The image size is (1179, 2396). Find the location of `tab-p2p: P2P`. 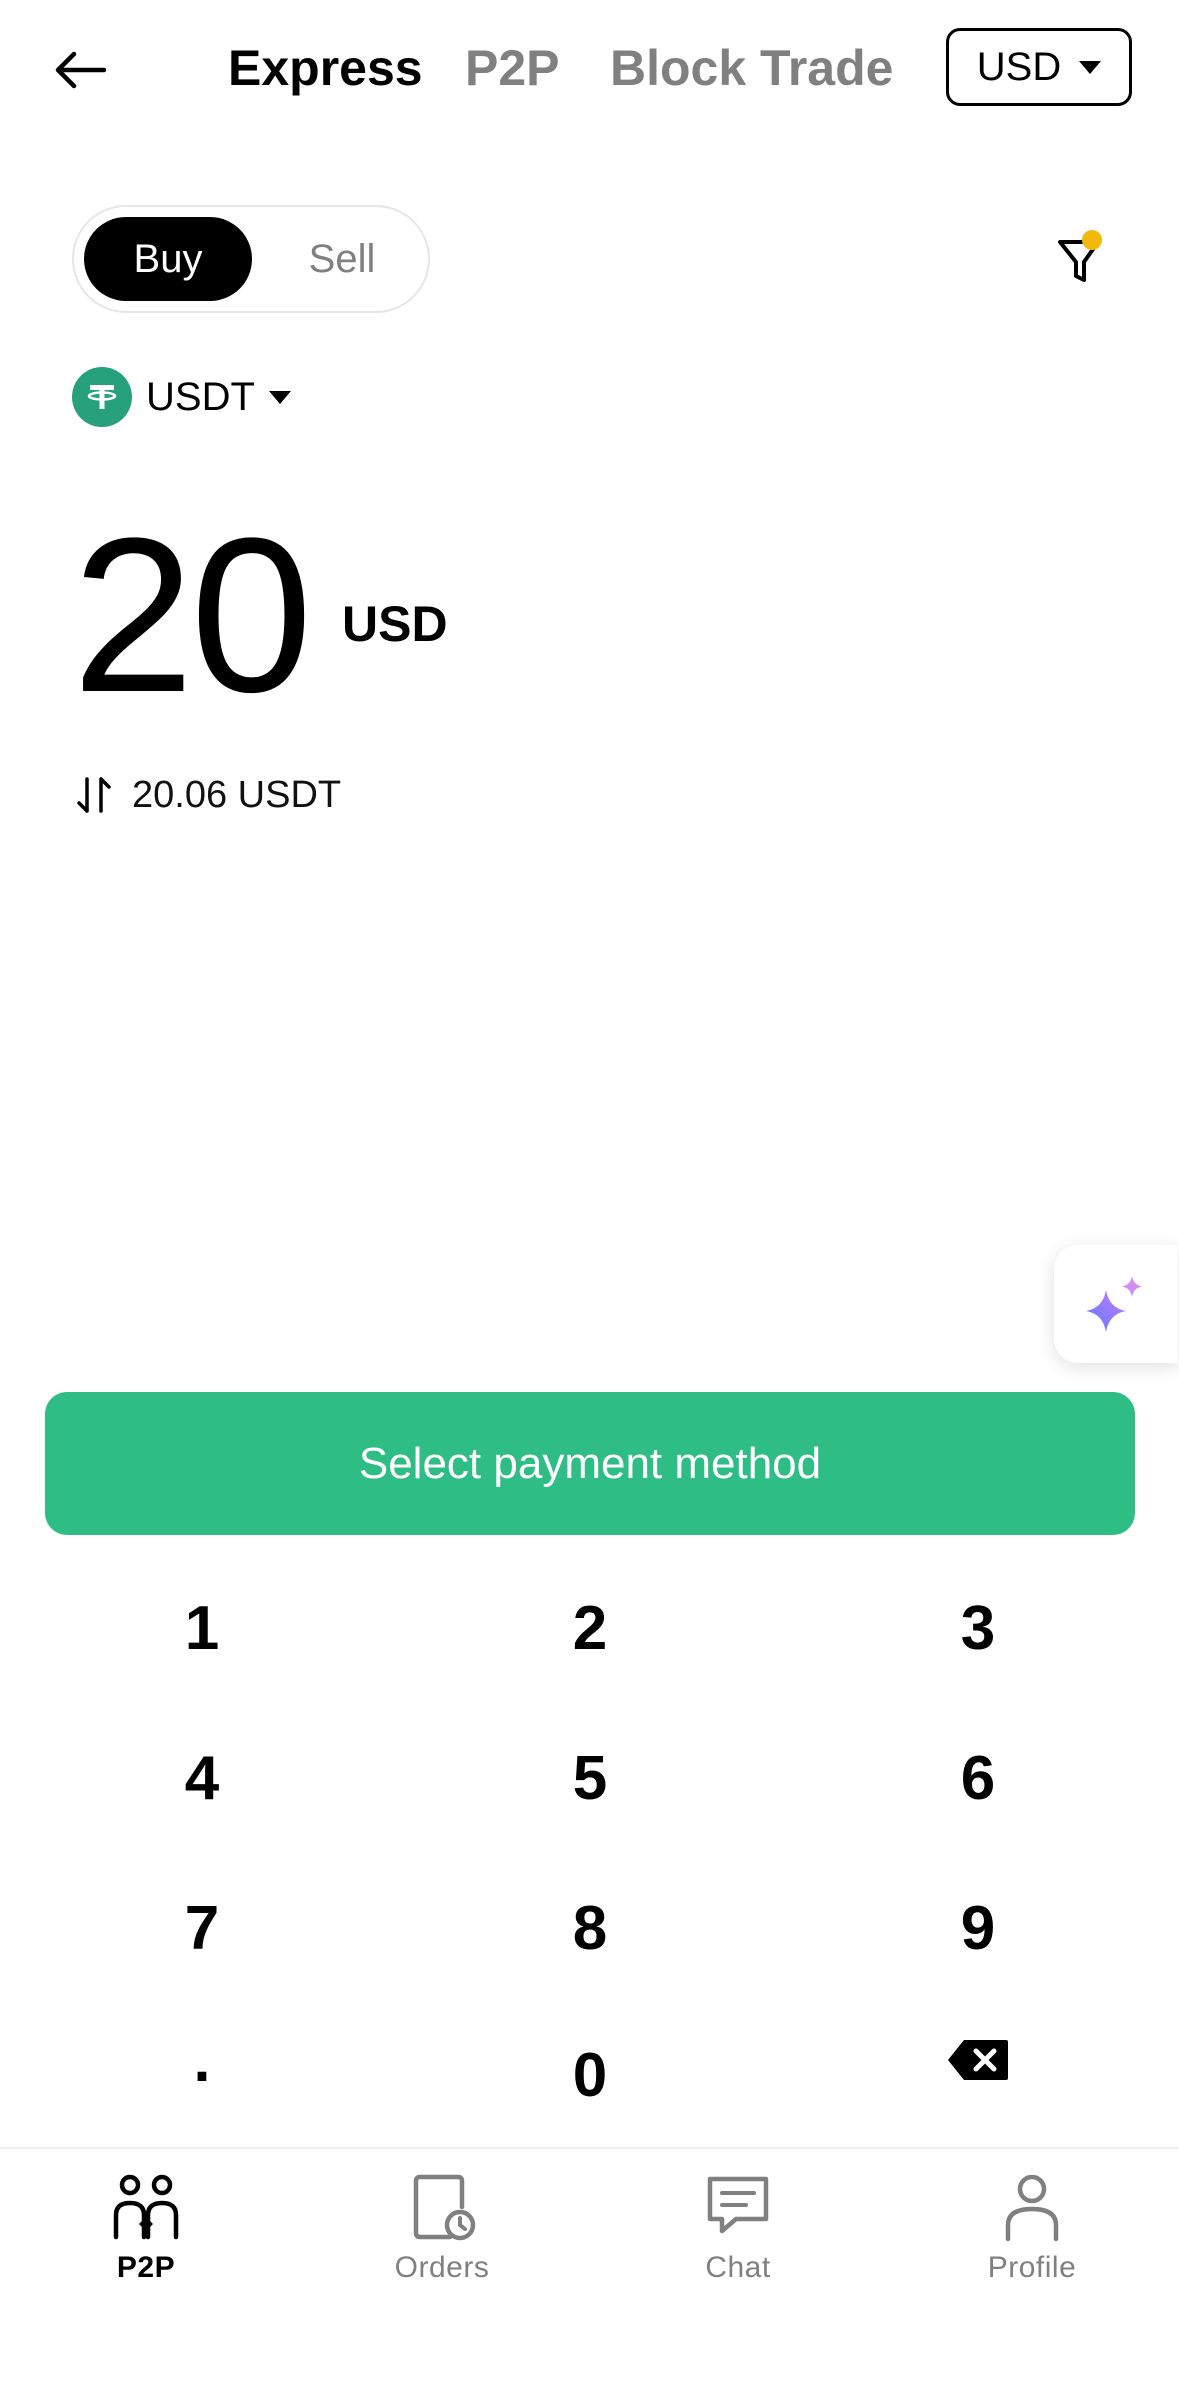

tab-p2p: P2P is located at coordinates (512, 68).